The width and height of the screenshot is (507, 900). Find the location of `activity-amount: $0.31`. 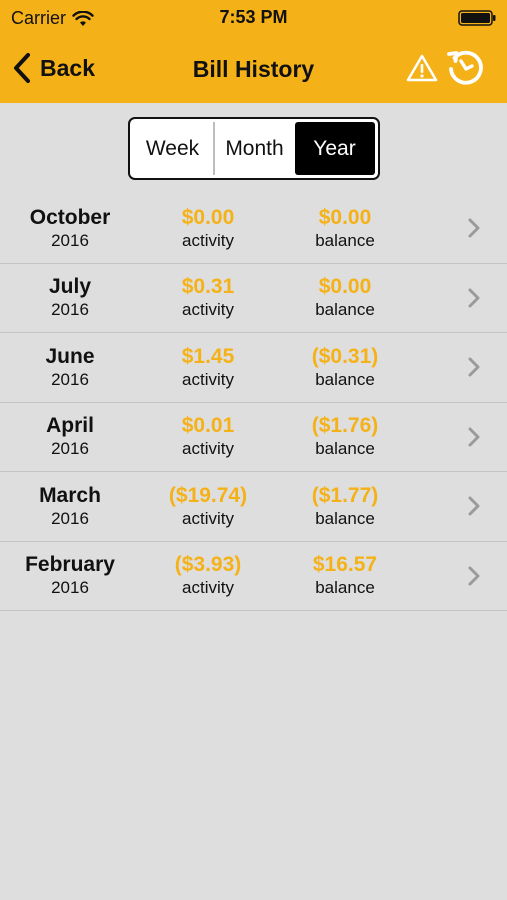

activity-amount: $0.31 is located at coordinates (208, 287).